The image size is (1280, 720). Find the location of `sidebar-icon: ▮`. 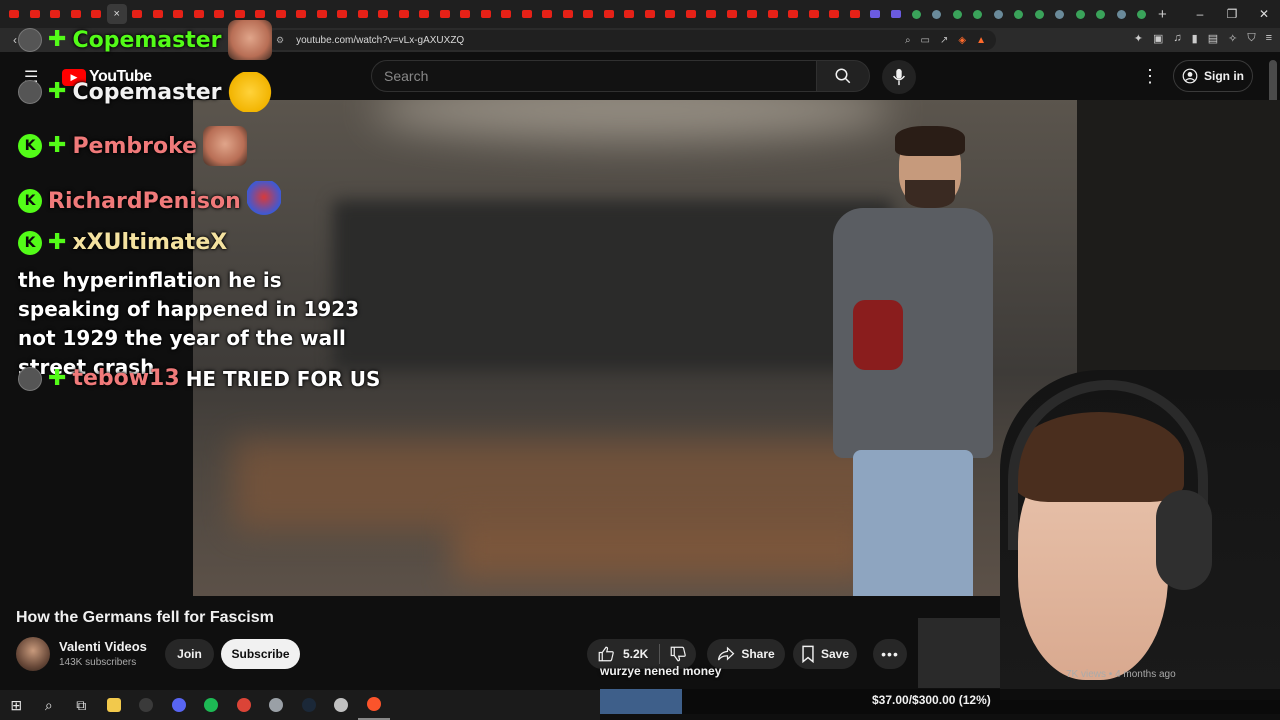

sidebar-icon: ▮ is located at coordinates (1195, 38).